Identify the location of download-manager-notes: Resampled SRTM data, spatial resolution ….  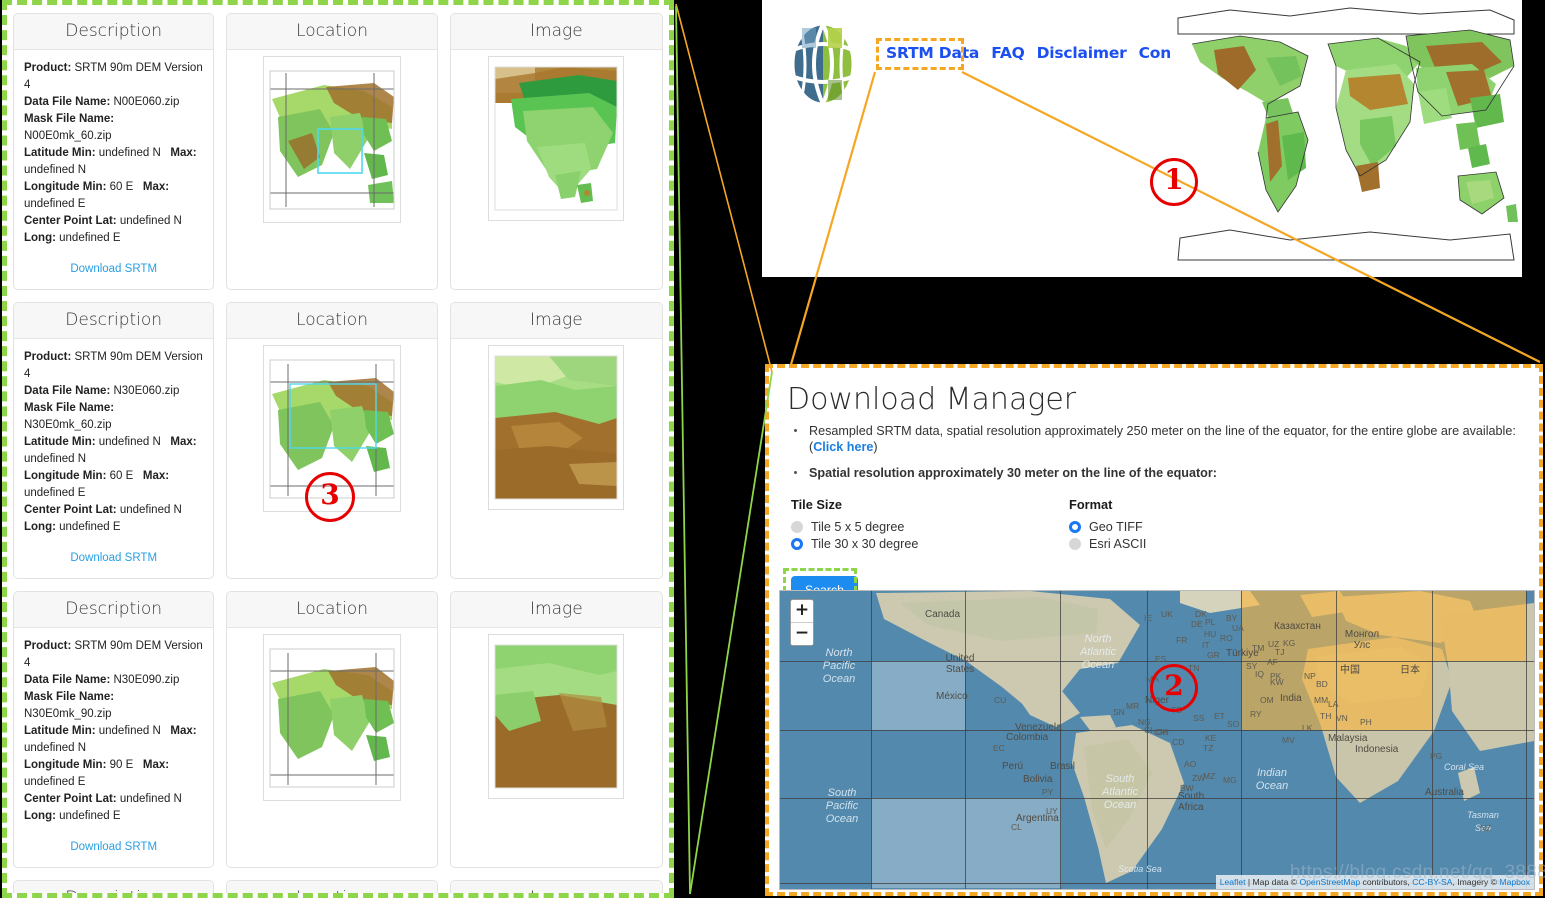
(1163, 452).